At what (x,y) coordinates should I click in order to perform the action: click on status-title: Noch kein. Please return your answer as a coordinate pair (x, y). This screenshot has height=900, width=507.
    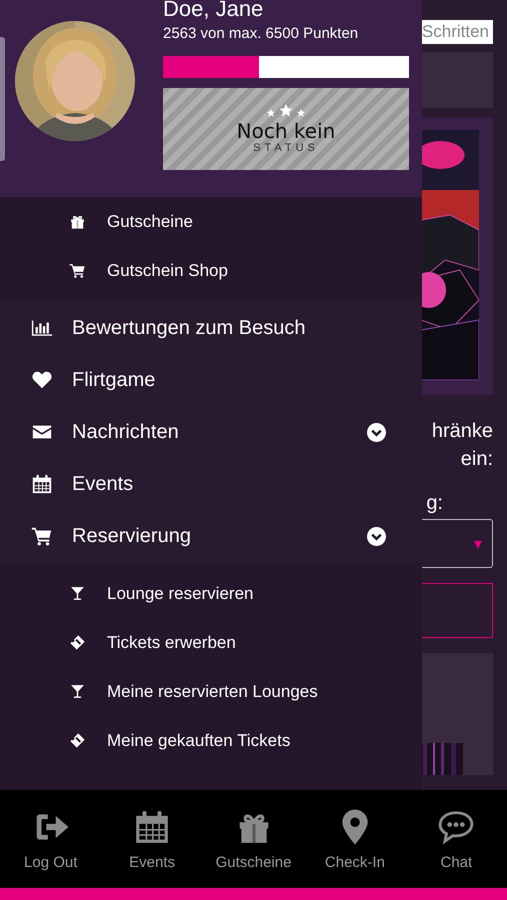
    Looking at the image, I should click on (286, 131).